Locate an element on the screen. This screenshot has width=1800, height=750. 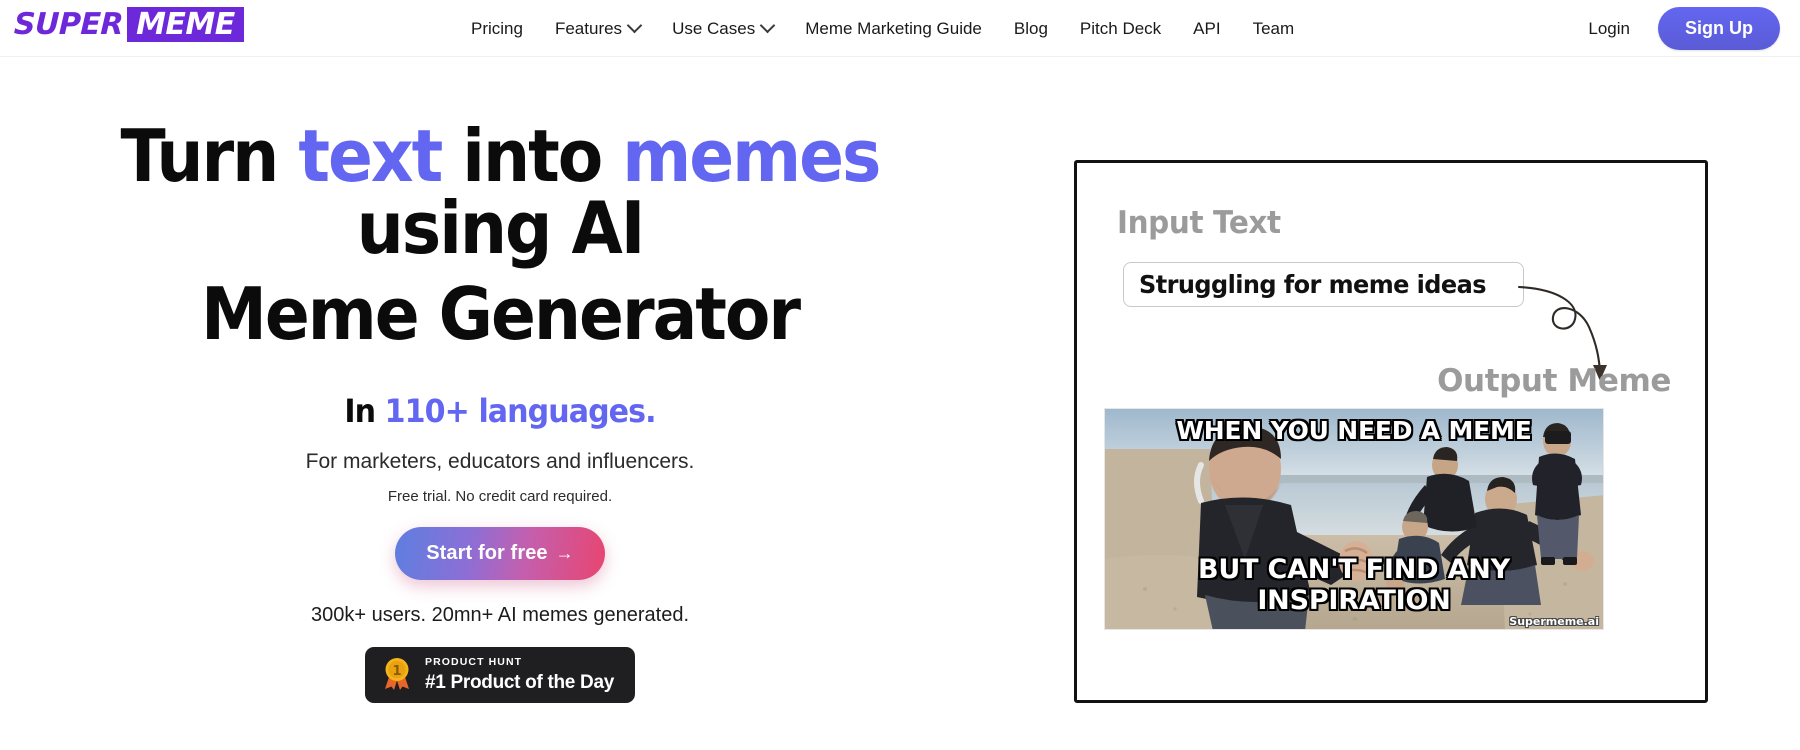
logo-badge-meme: MEME is located at coordinates (185, 24).